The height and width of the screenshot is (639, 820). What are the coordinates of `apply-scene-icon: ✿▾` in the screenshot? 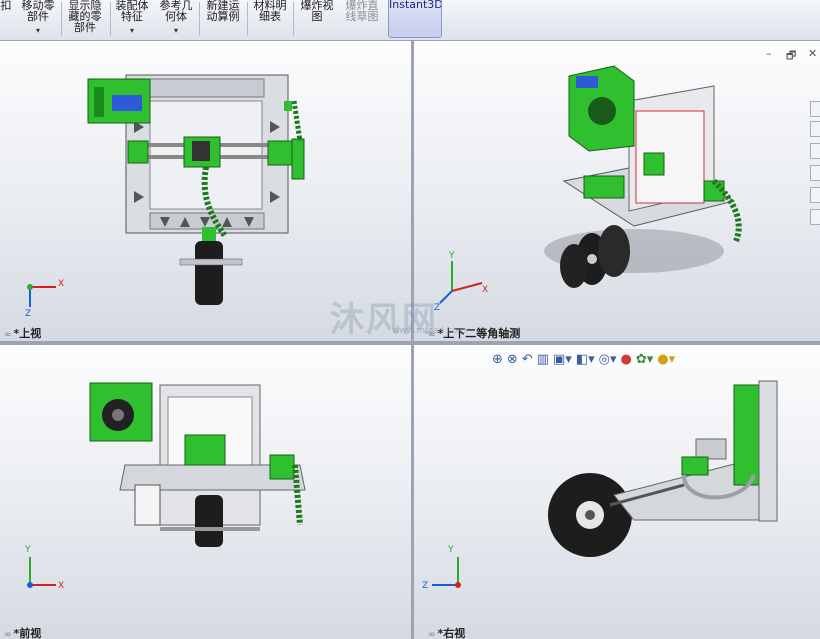 It's located at (644, 359).